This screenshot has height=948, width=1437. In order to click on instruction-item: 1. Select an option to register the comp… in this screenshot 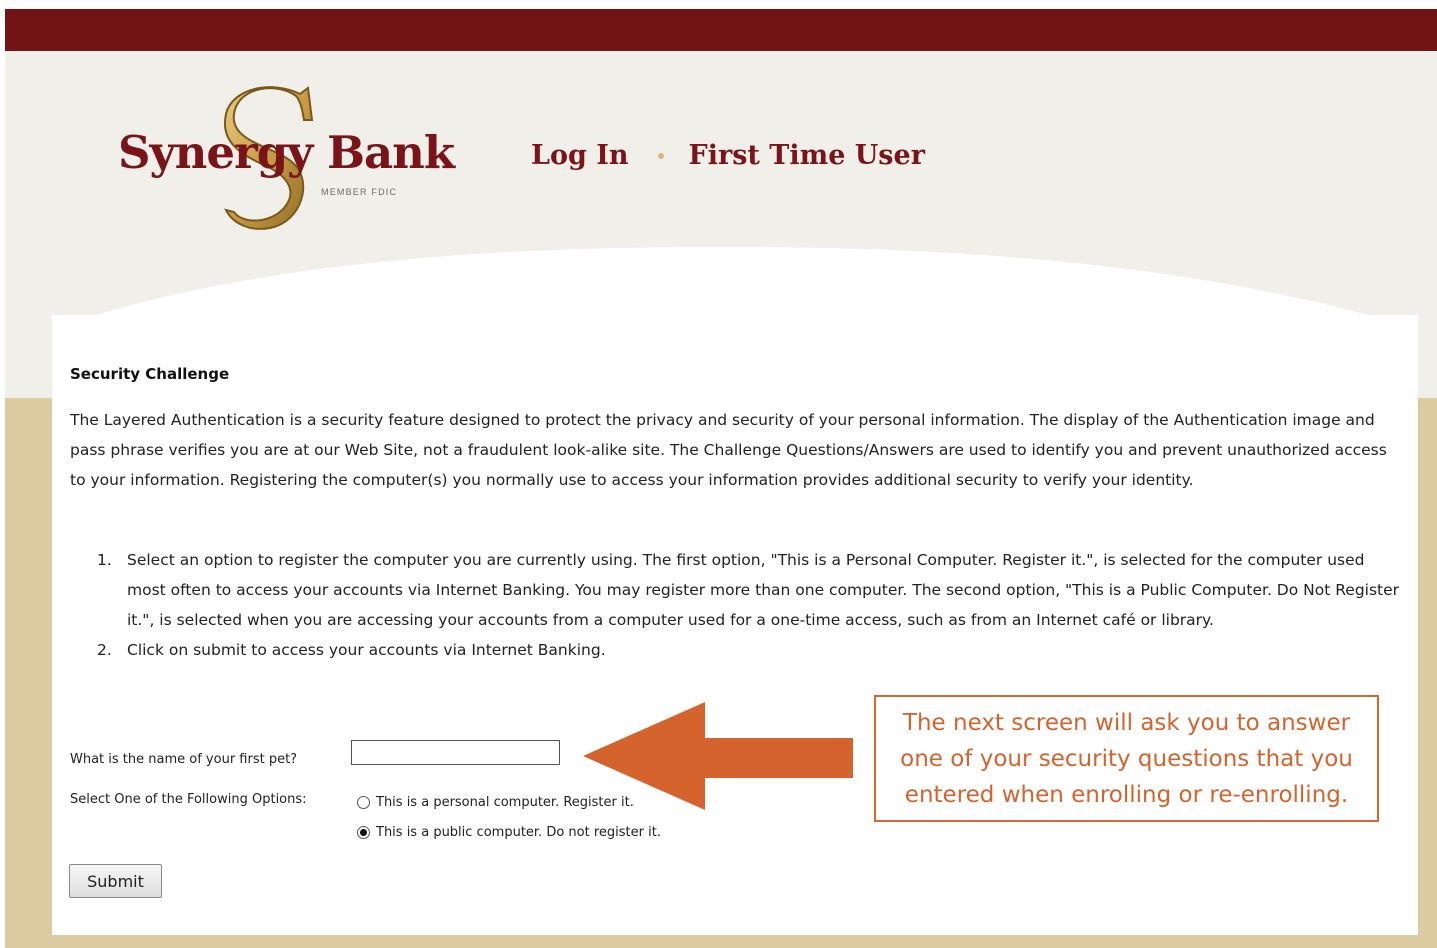, I will do `click(735, 590)`.